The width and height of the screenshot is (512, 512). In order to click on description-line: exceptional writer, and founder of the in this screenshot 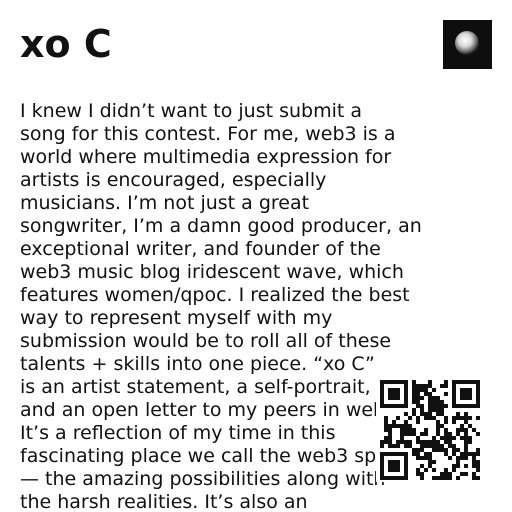, I will do `click(200, 249)`.